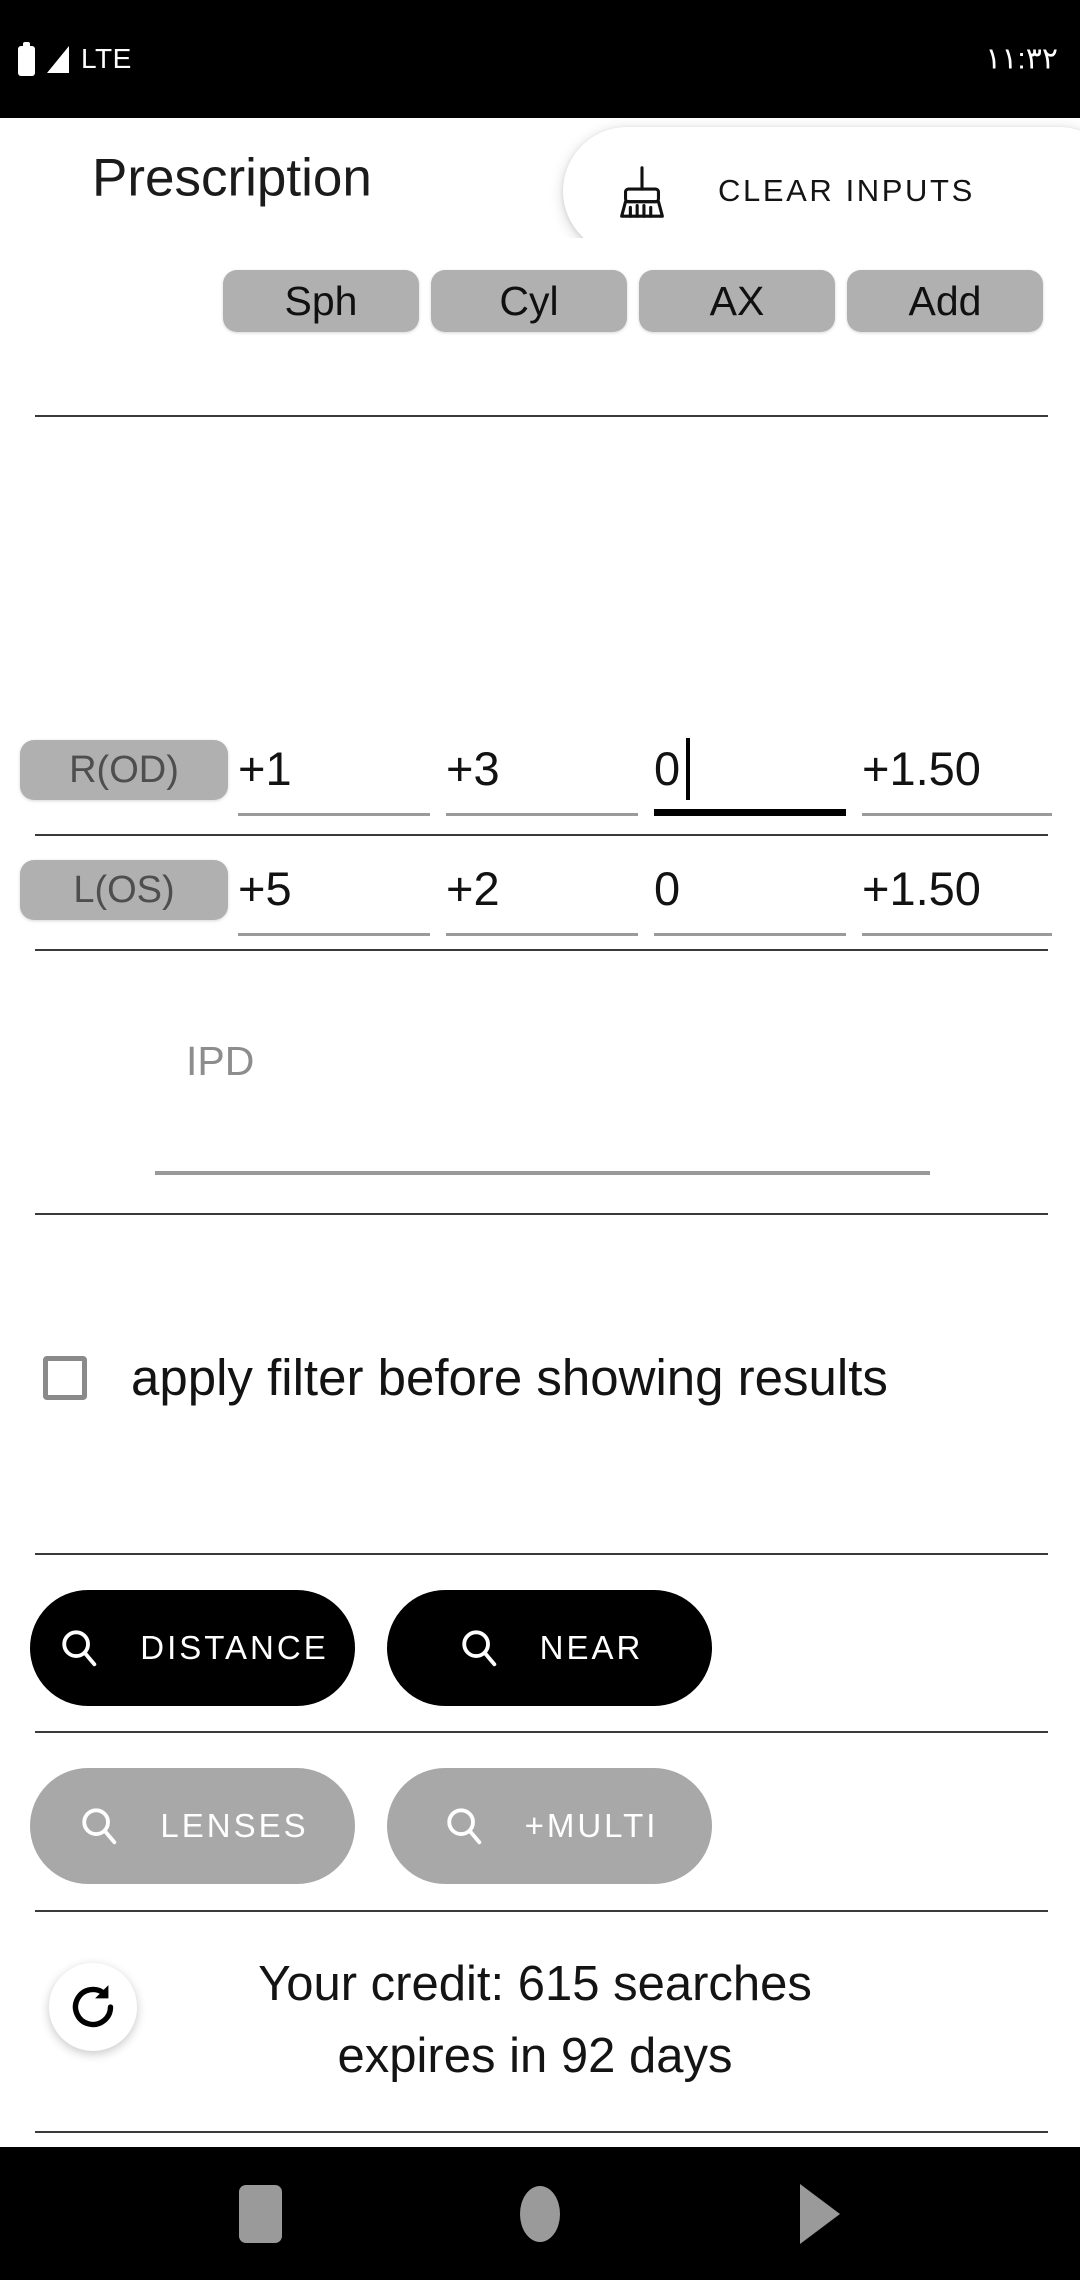 Image resolution: width=1080 pixels, height=2280 pixels. I want to click on input-od-sph: +1, so click(334, 774).